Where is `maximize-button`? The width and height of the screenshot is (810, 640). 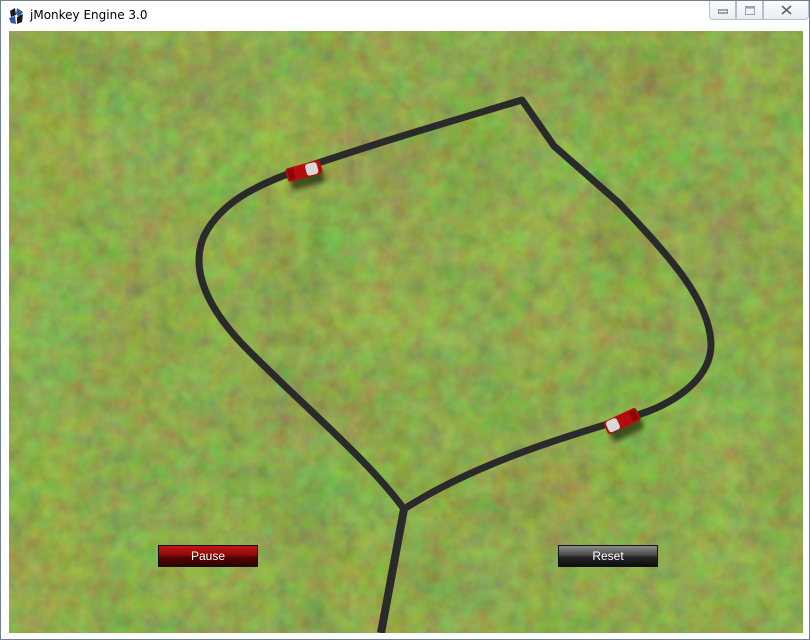 maximize-button is located at coordinates (749, 10).